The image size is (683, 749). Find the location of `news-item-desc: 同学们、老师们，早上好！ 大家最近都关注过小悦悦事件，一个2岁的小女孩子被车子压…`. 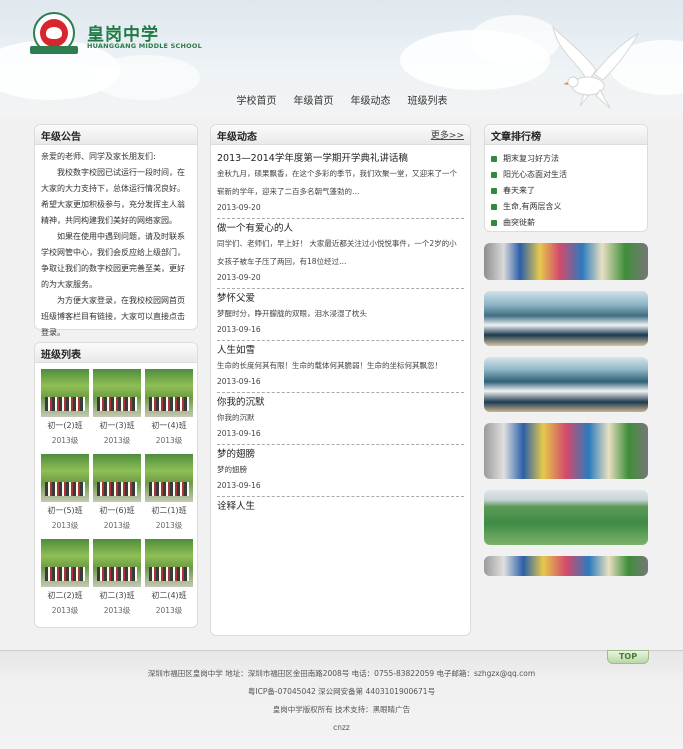

news-item-desc: 同学们、老师们，早上好！ 大家最近都关注过小悦悦事件，一个2岁的小女孩子被车子压… is located at coordinates (337, 252).